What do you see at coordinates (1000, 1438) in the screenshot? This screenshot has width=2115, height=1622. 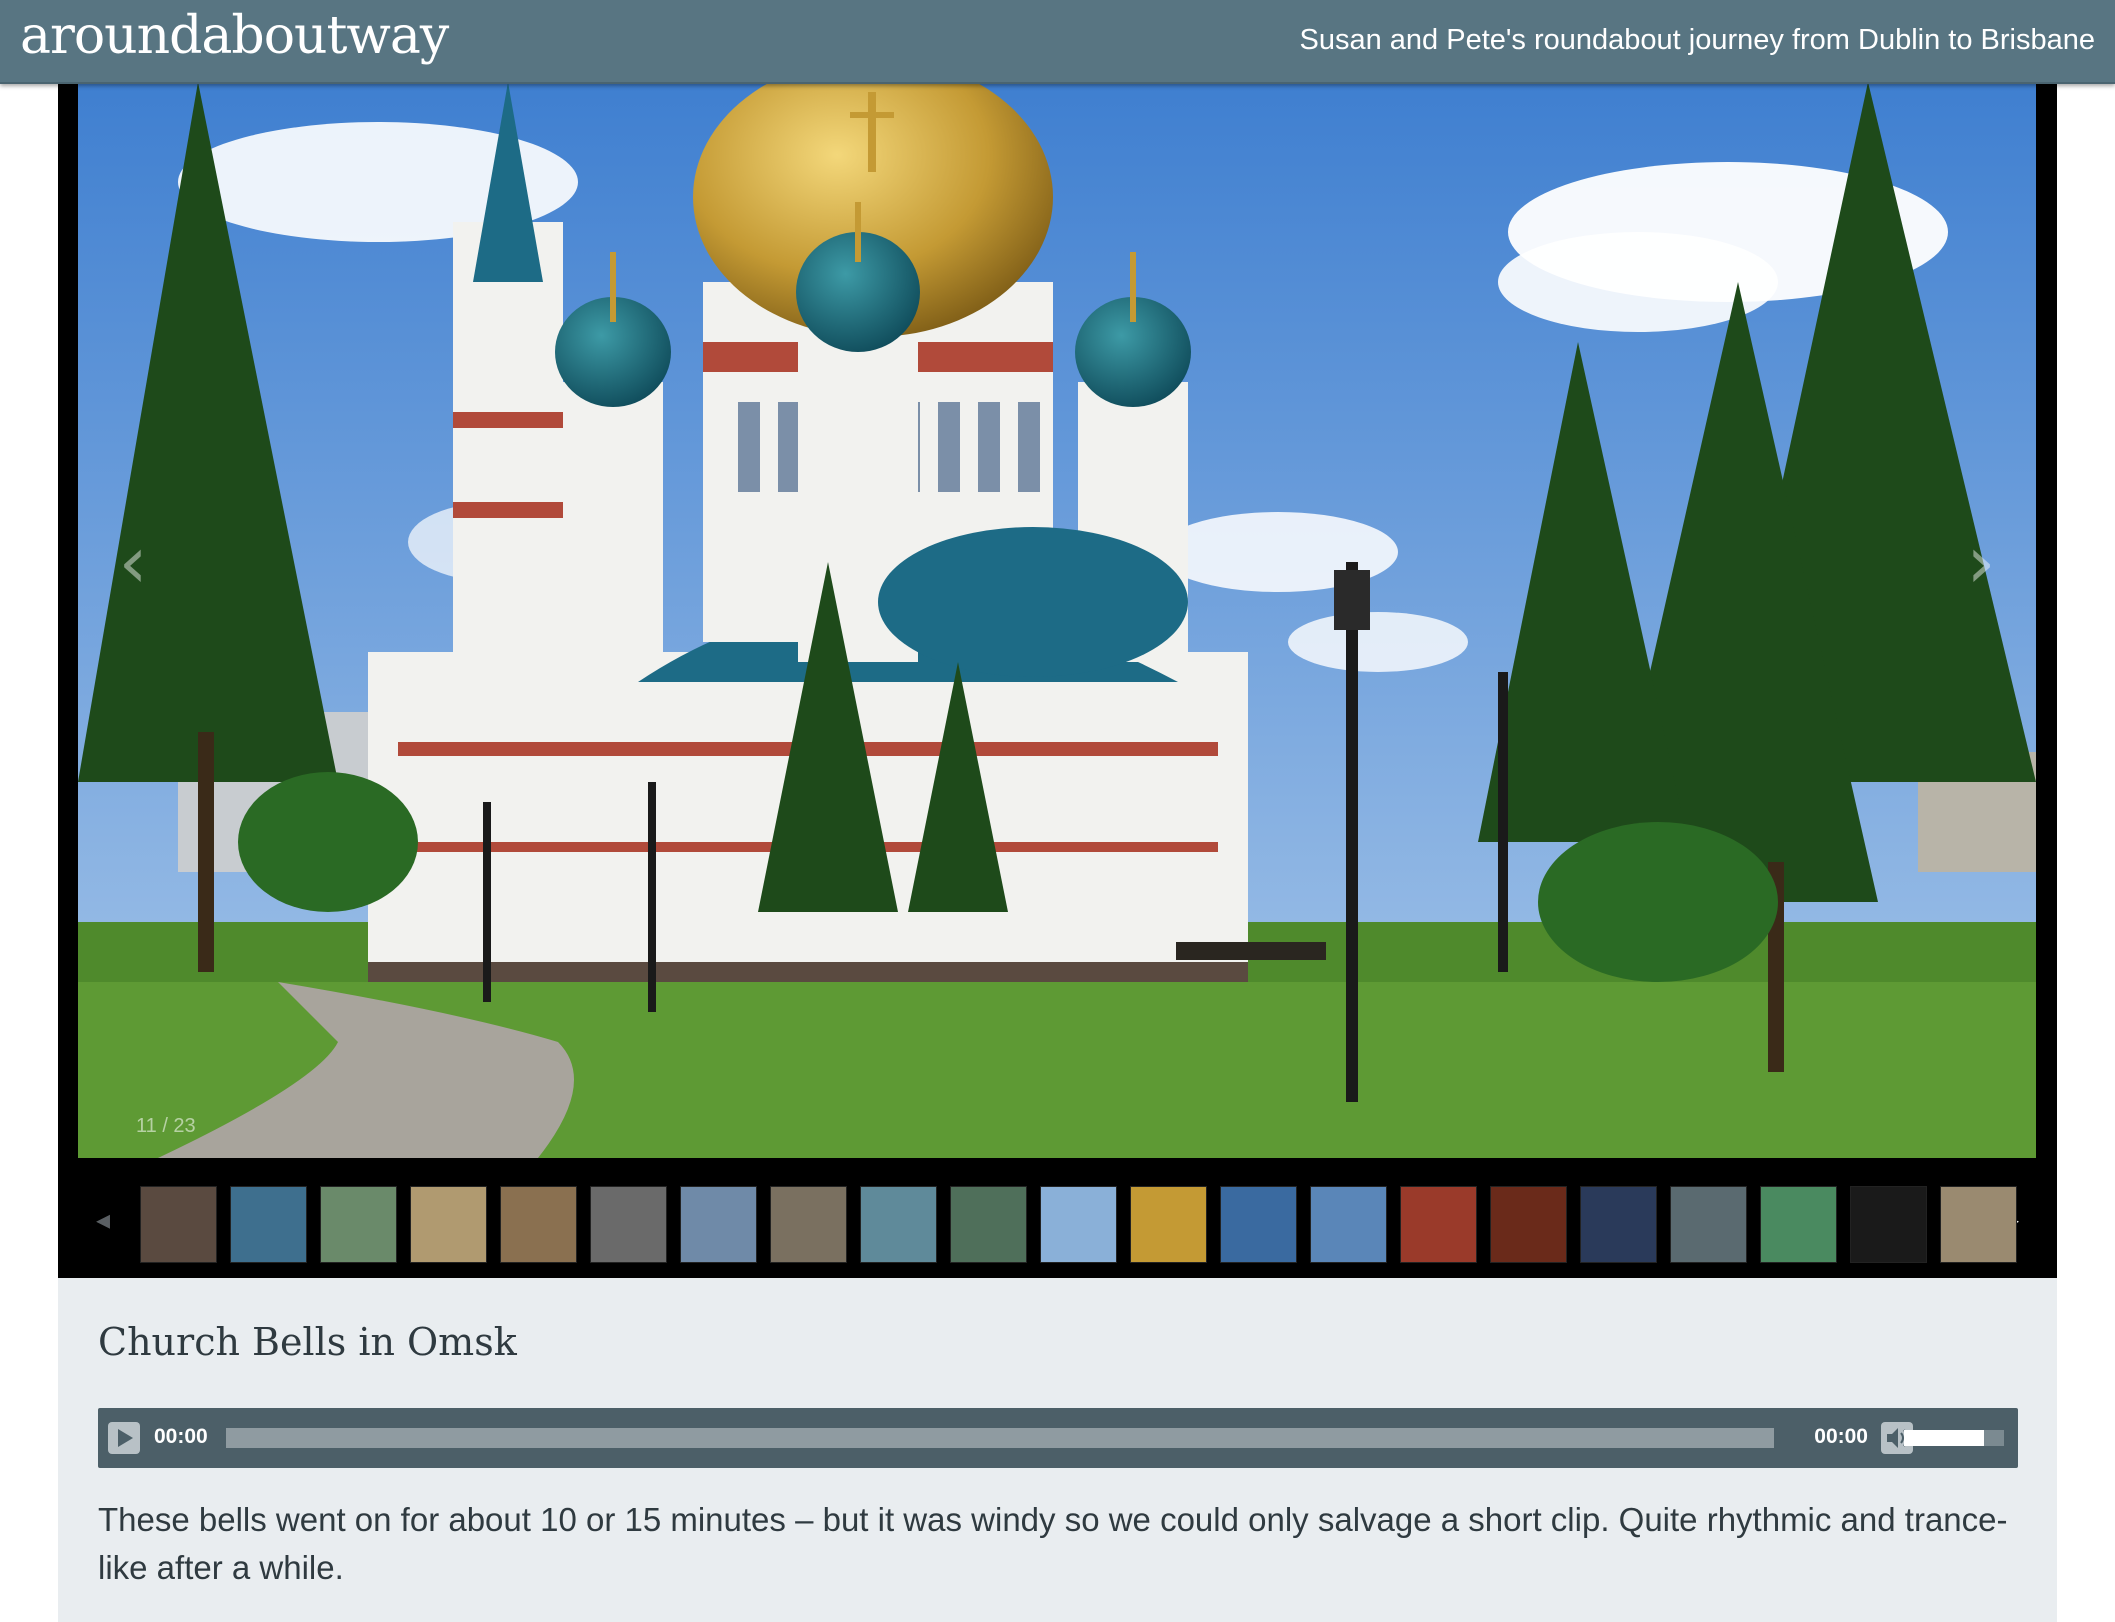 I see `seek-bar` at bounding box center [1000, 1438].